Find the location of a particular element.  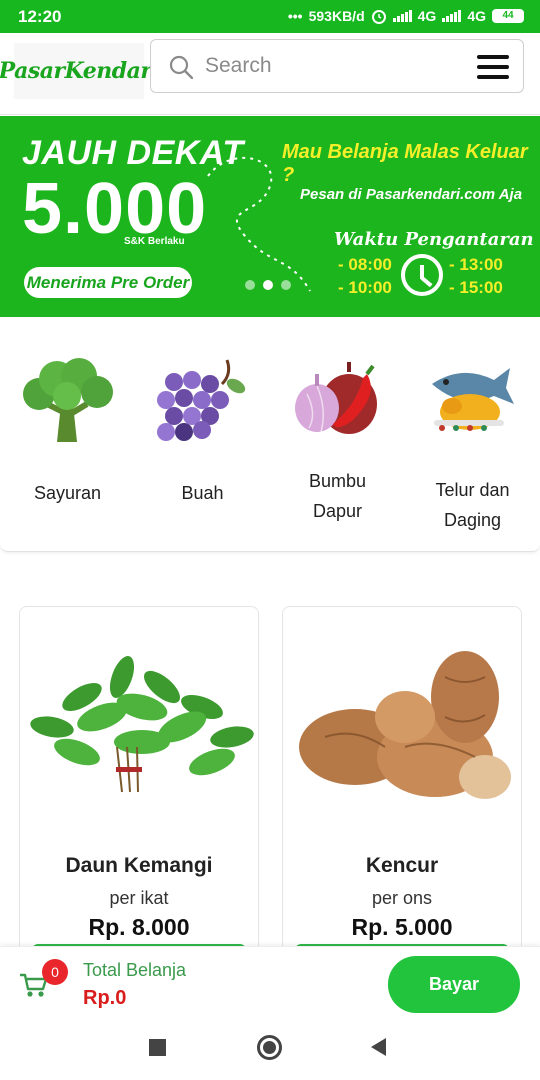

carousel-dot-active is located at coordinates (268, 285).